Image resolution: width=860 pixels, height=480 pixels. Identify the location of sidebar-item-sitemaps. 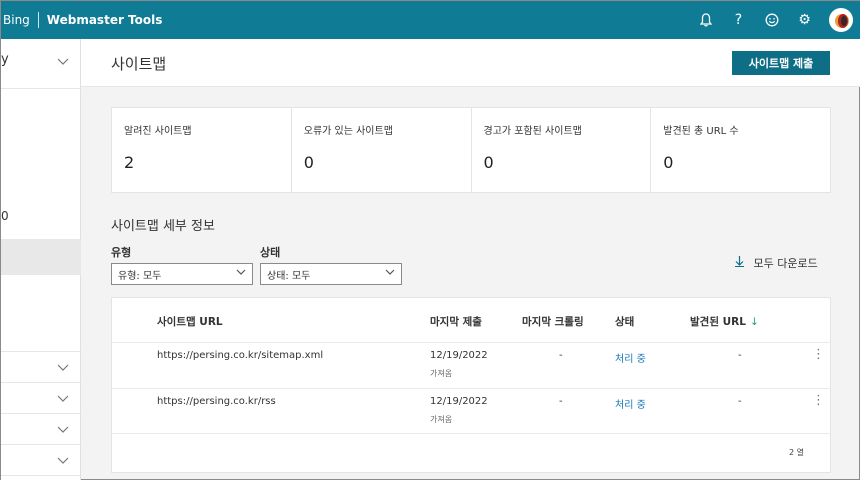
(41, 257).